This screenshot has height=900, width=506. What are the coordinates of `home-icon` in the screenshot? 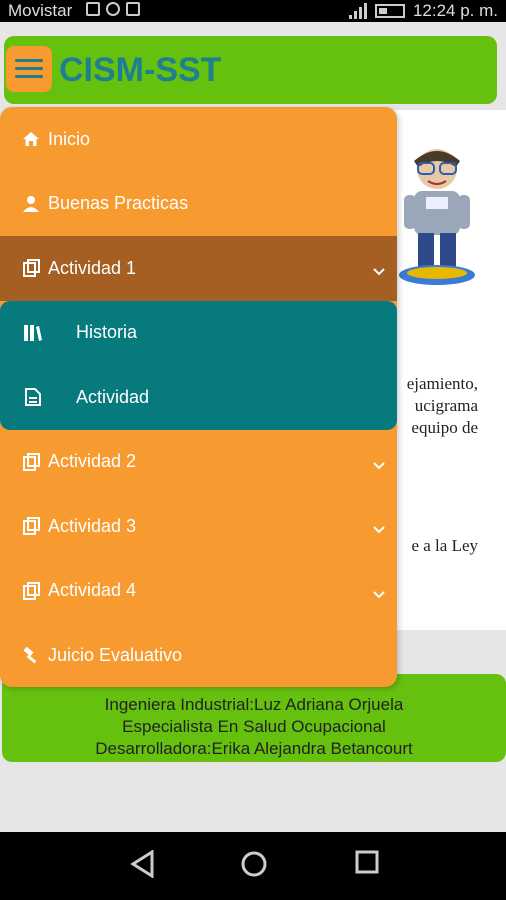 It's located at (31, 139).